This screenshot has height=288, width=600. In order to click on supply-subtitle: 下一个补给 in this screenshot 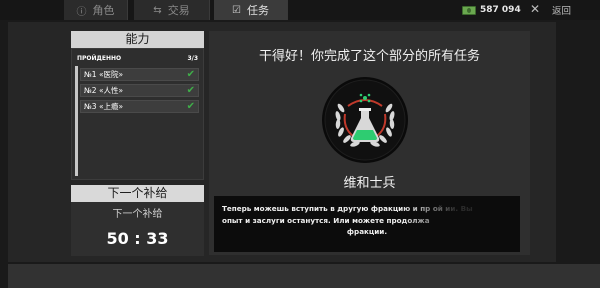, I will do `click(137, 214)`.